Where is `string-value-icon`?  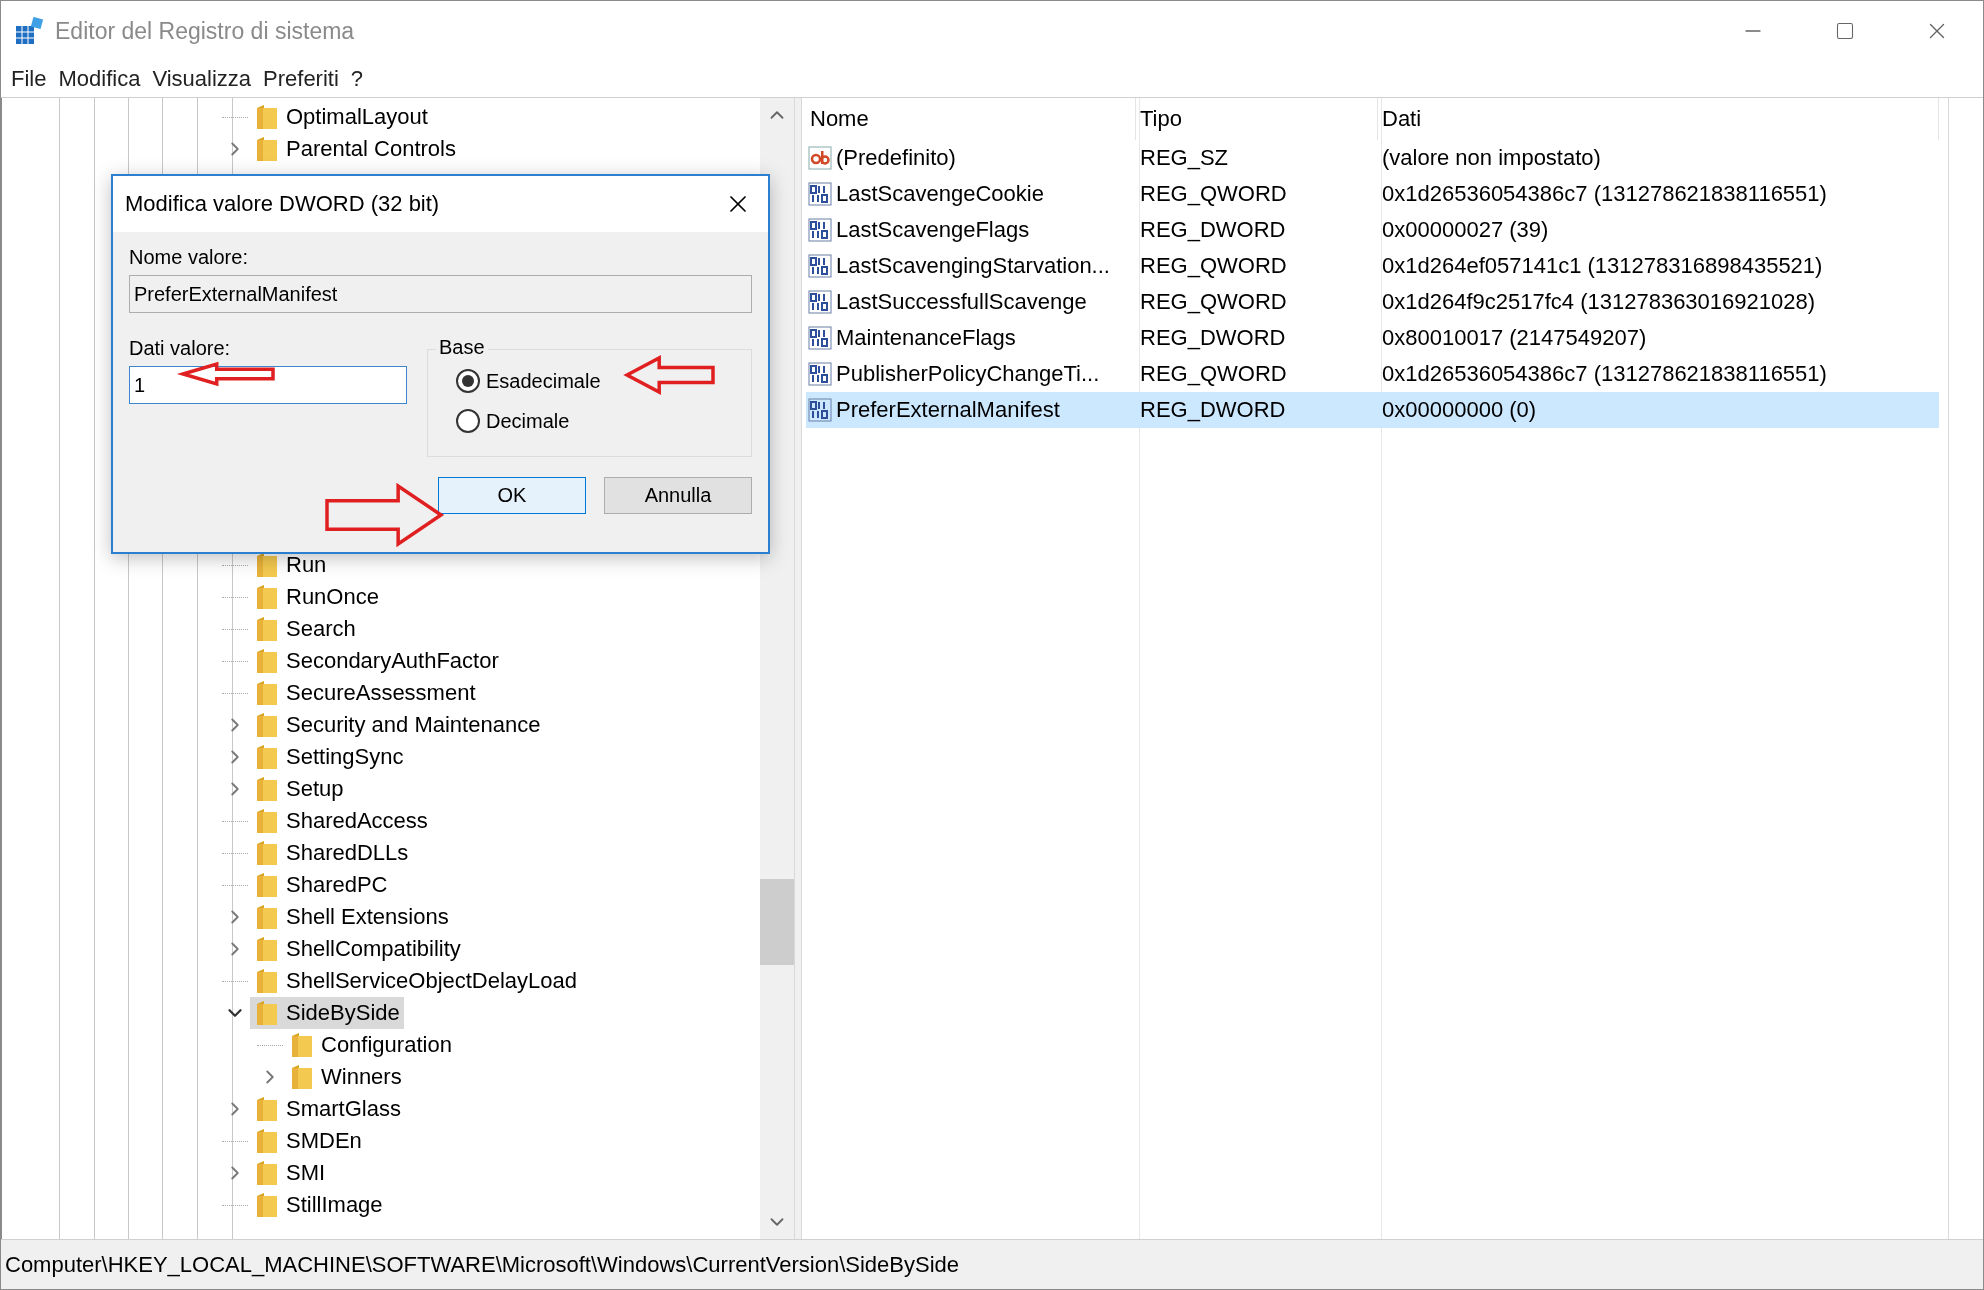
string-value-icon is located at coordinates (820, 158).